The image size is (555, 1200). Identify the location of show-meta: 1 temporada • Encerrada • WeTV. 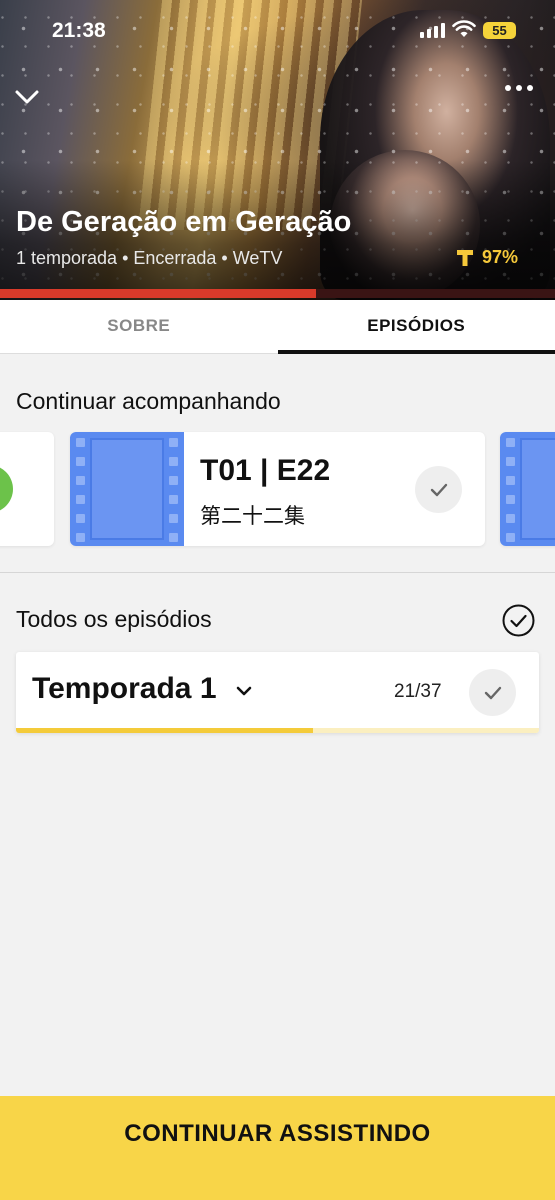
(149, 258).